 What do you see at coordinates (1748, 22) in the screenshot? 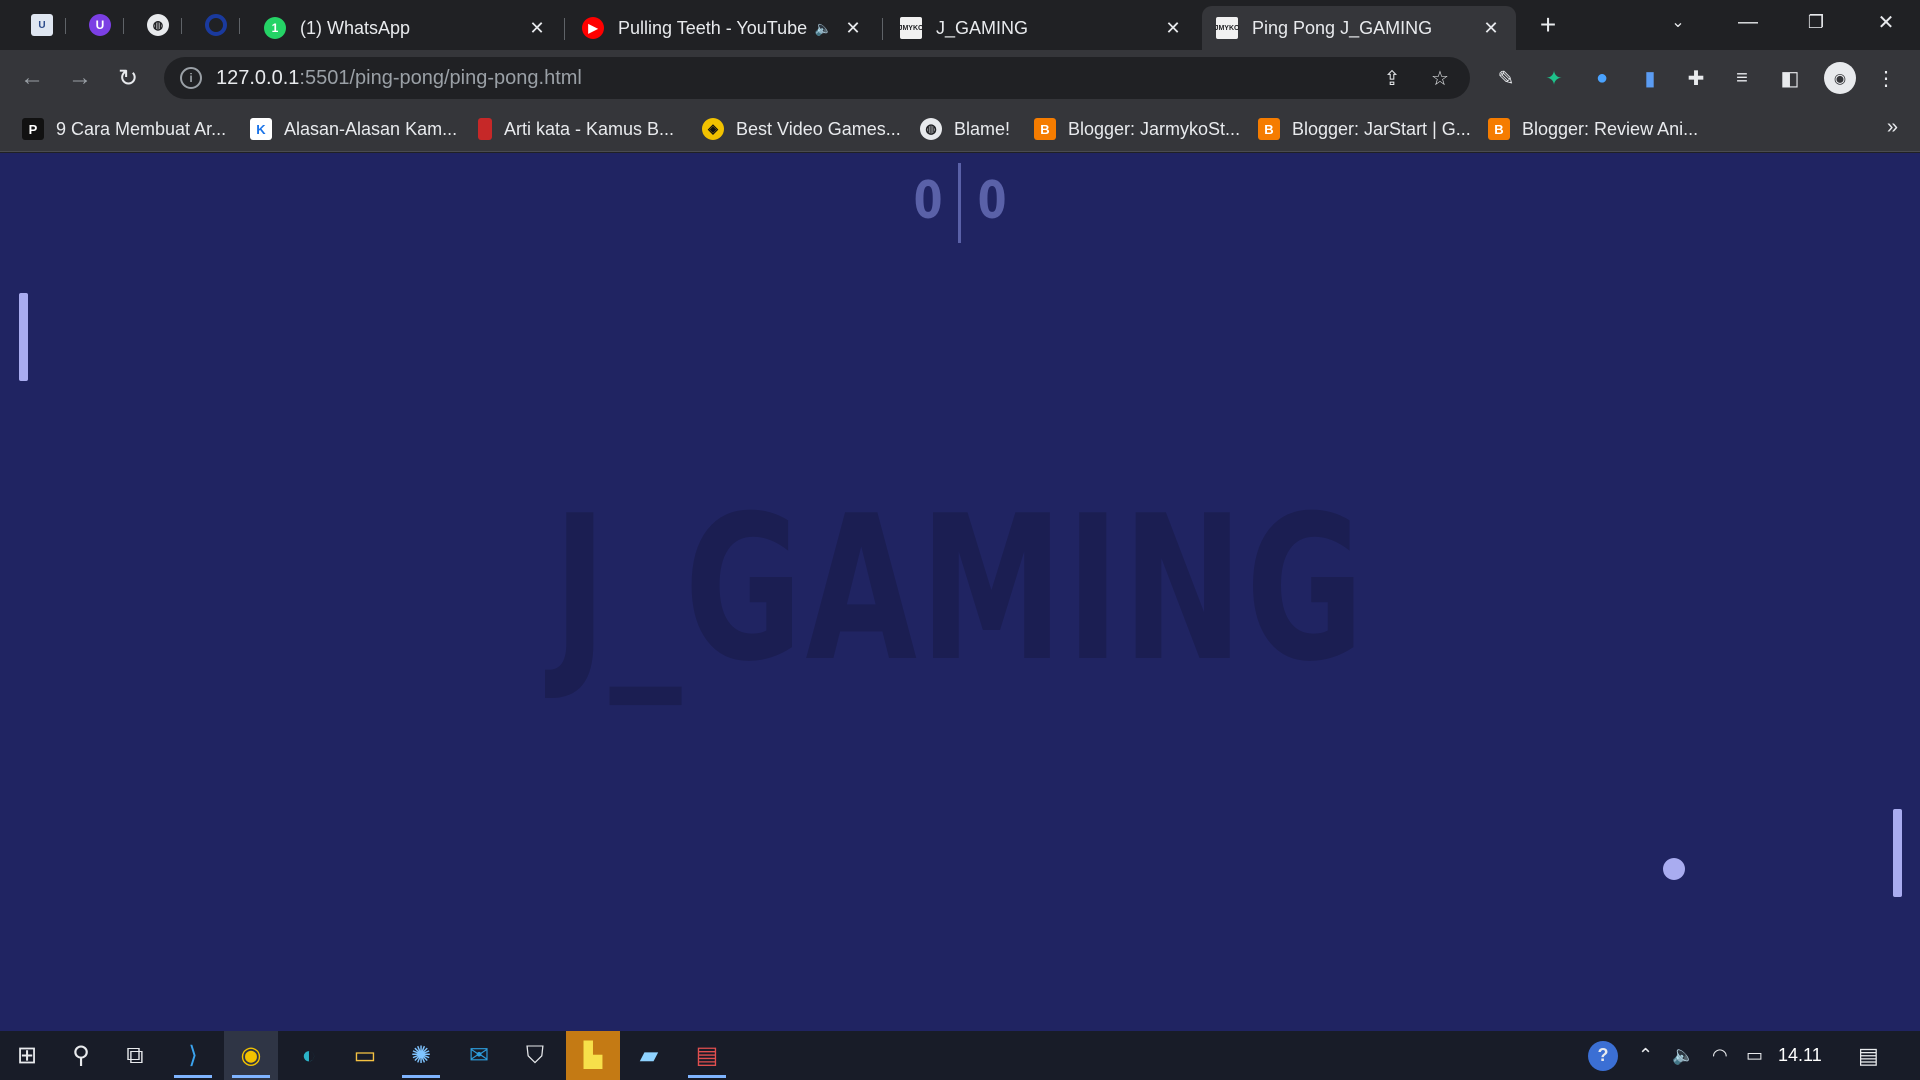
I see `minimize-button: —` at bounding box center [1748, 22].